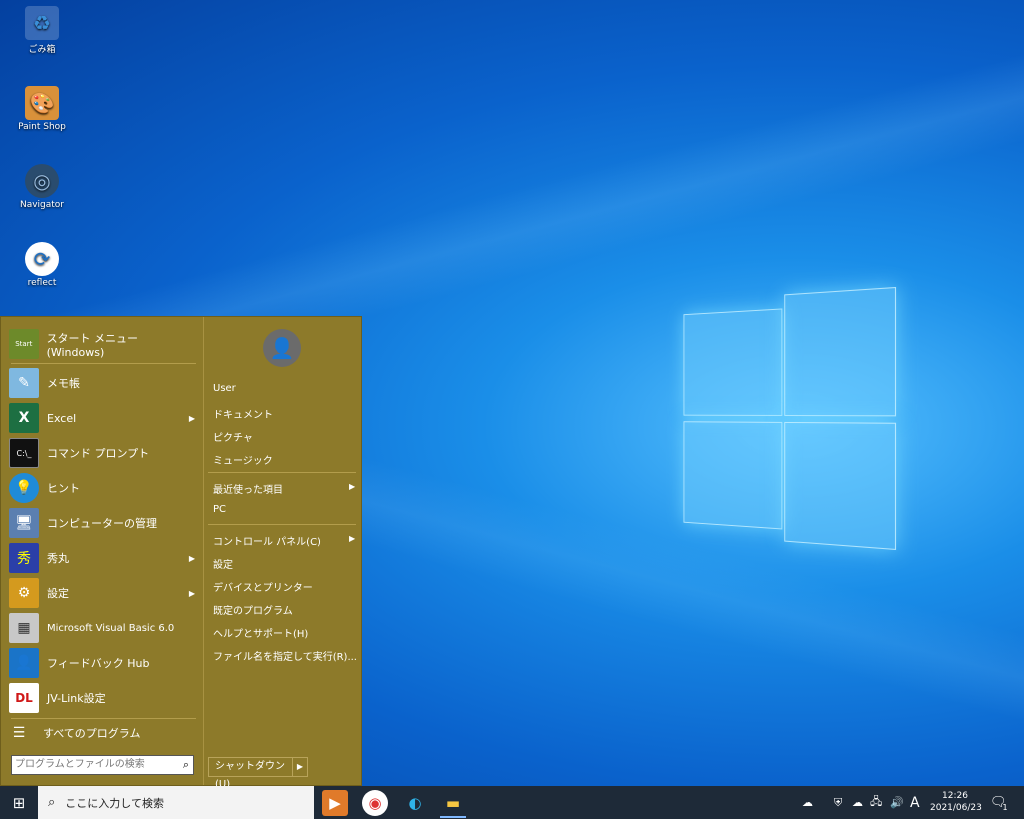  I want to click on all-programs-button: ☰ すべてのプログラム, so click(103, 733).